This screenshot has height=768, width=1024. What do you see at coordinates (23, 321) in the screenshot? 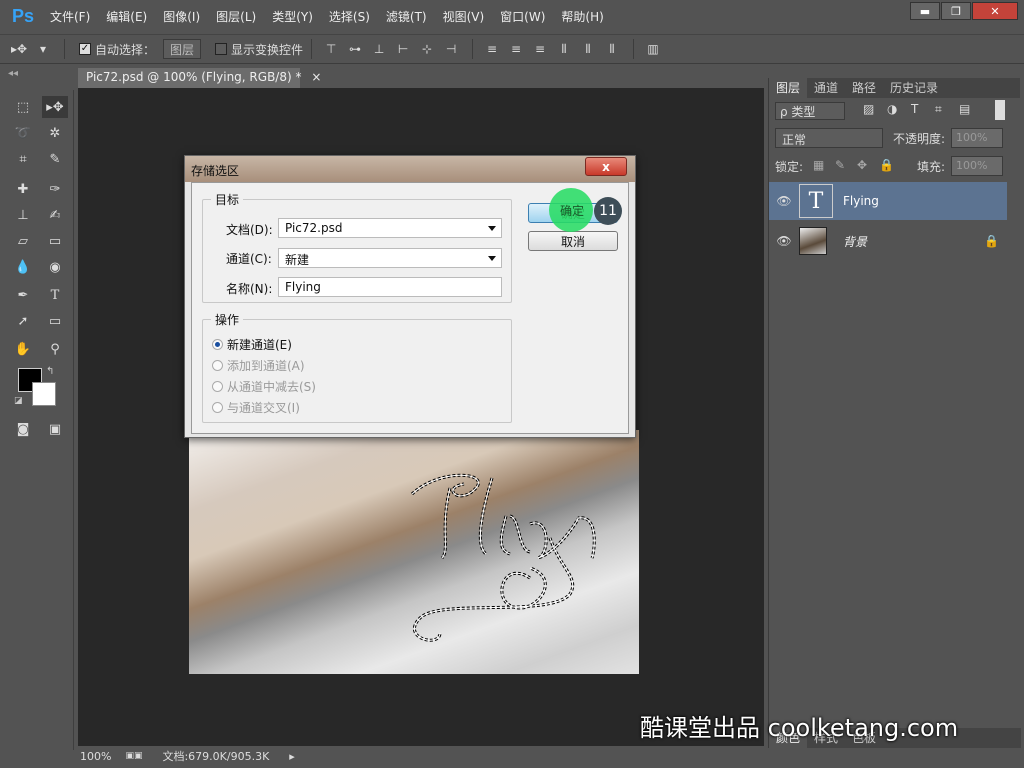
I see `path-selection-tool-icon: ➚` at bounding box center [23, 321].